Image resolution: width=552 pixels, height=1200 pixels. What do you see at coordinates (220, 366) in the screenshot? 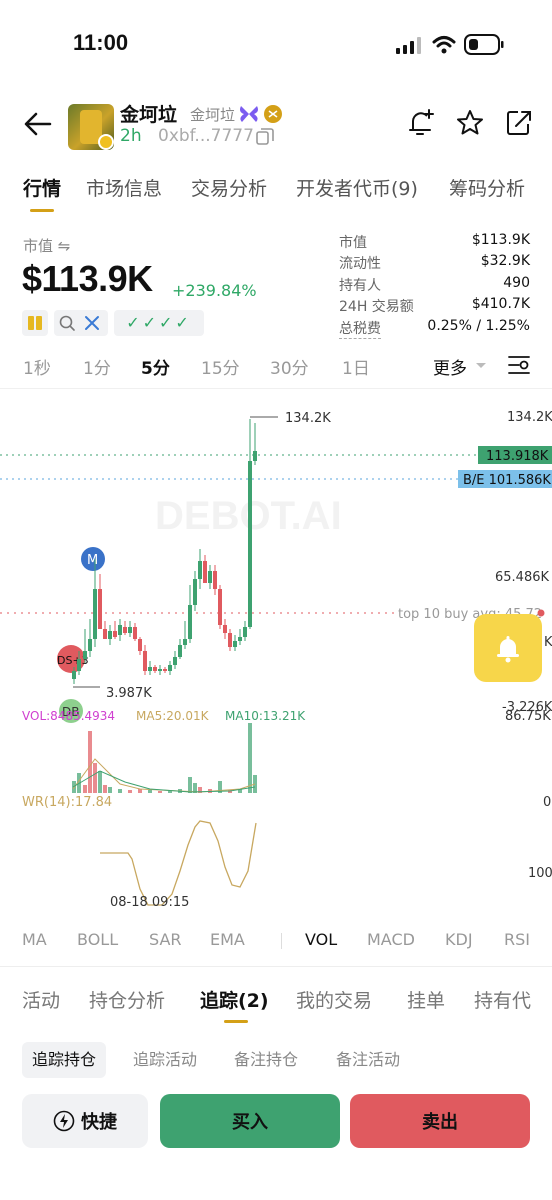
I see `interval-15m: 15分` at bounding box center [220, 366].